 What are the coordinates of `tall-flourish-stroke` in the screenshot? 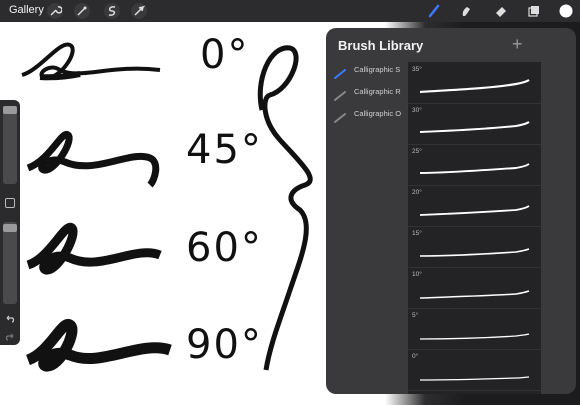 It's located at (285, 208).